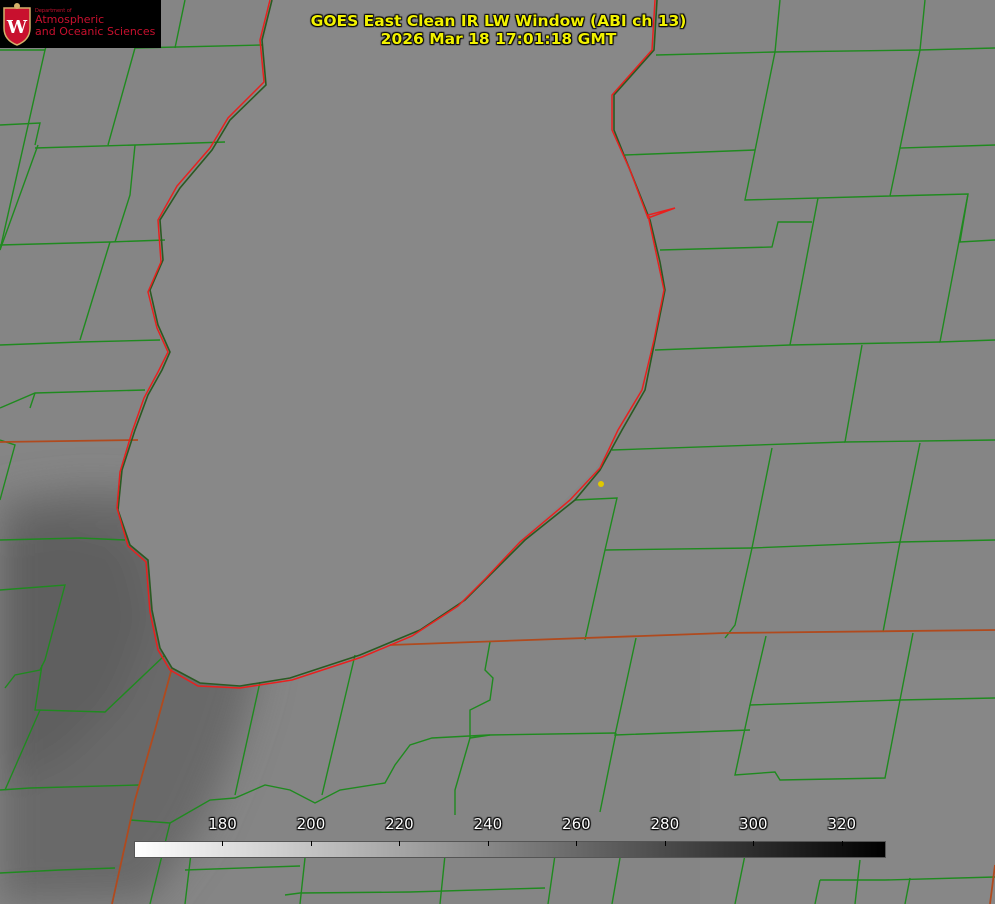 The height and width of the screenshot is (904, 995). Describe the element at coordinates (488, 824) in the screenshot. I see `colorbar-tick-label: 240` at that location.